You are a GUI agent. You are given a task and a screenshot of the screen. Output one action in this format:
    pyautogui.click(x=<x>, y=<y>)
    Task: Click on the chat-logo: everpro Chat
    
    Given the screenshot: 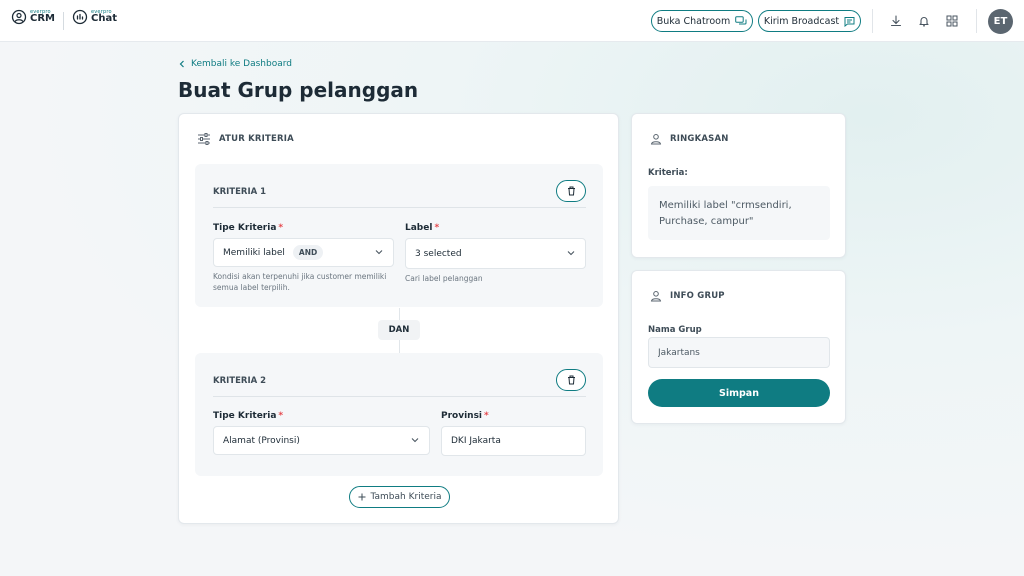 What is the action you would take?
    pyautogui.click(x=94, y=17)
    